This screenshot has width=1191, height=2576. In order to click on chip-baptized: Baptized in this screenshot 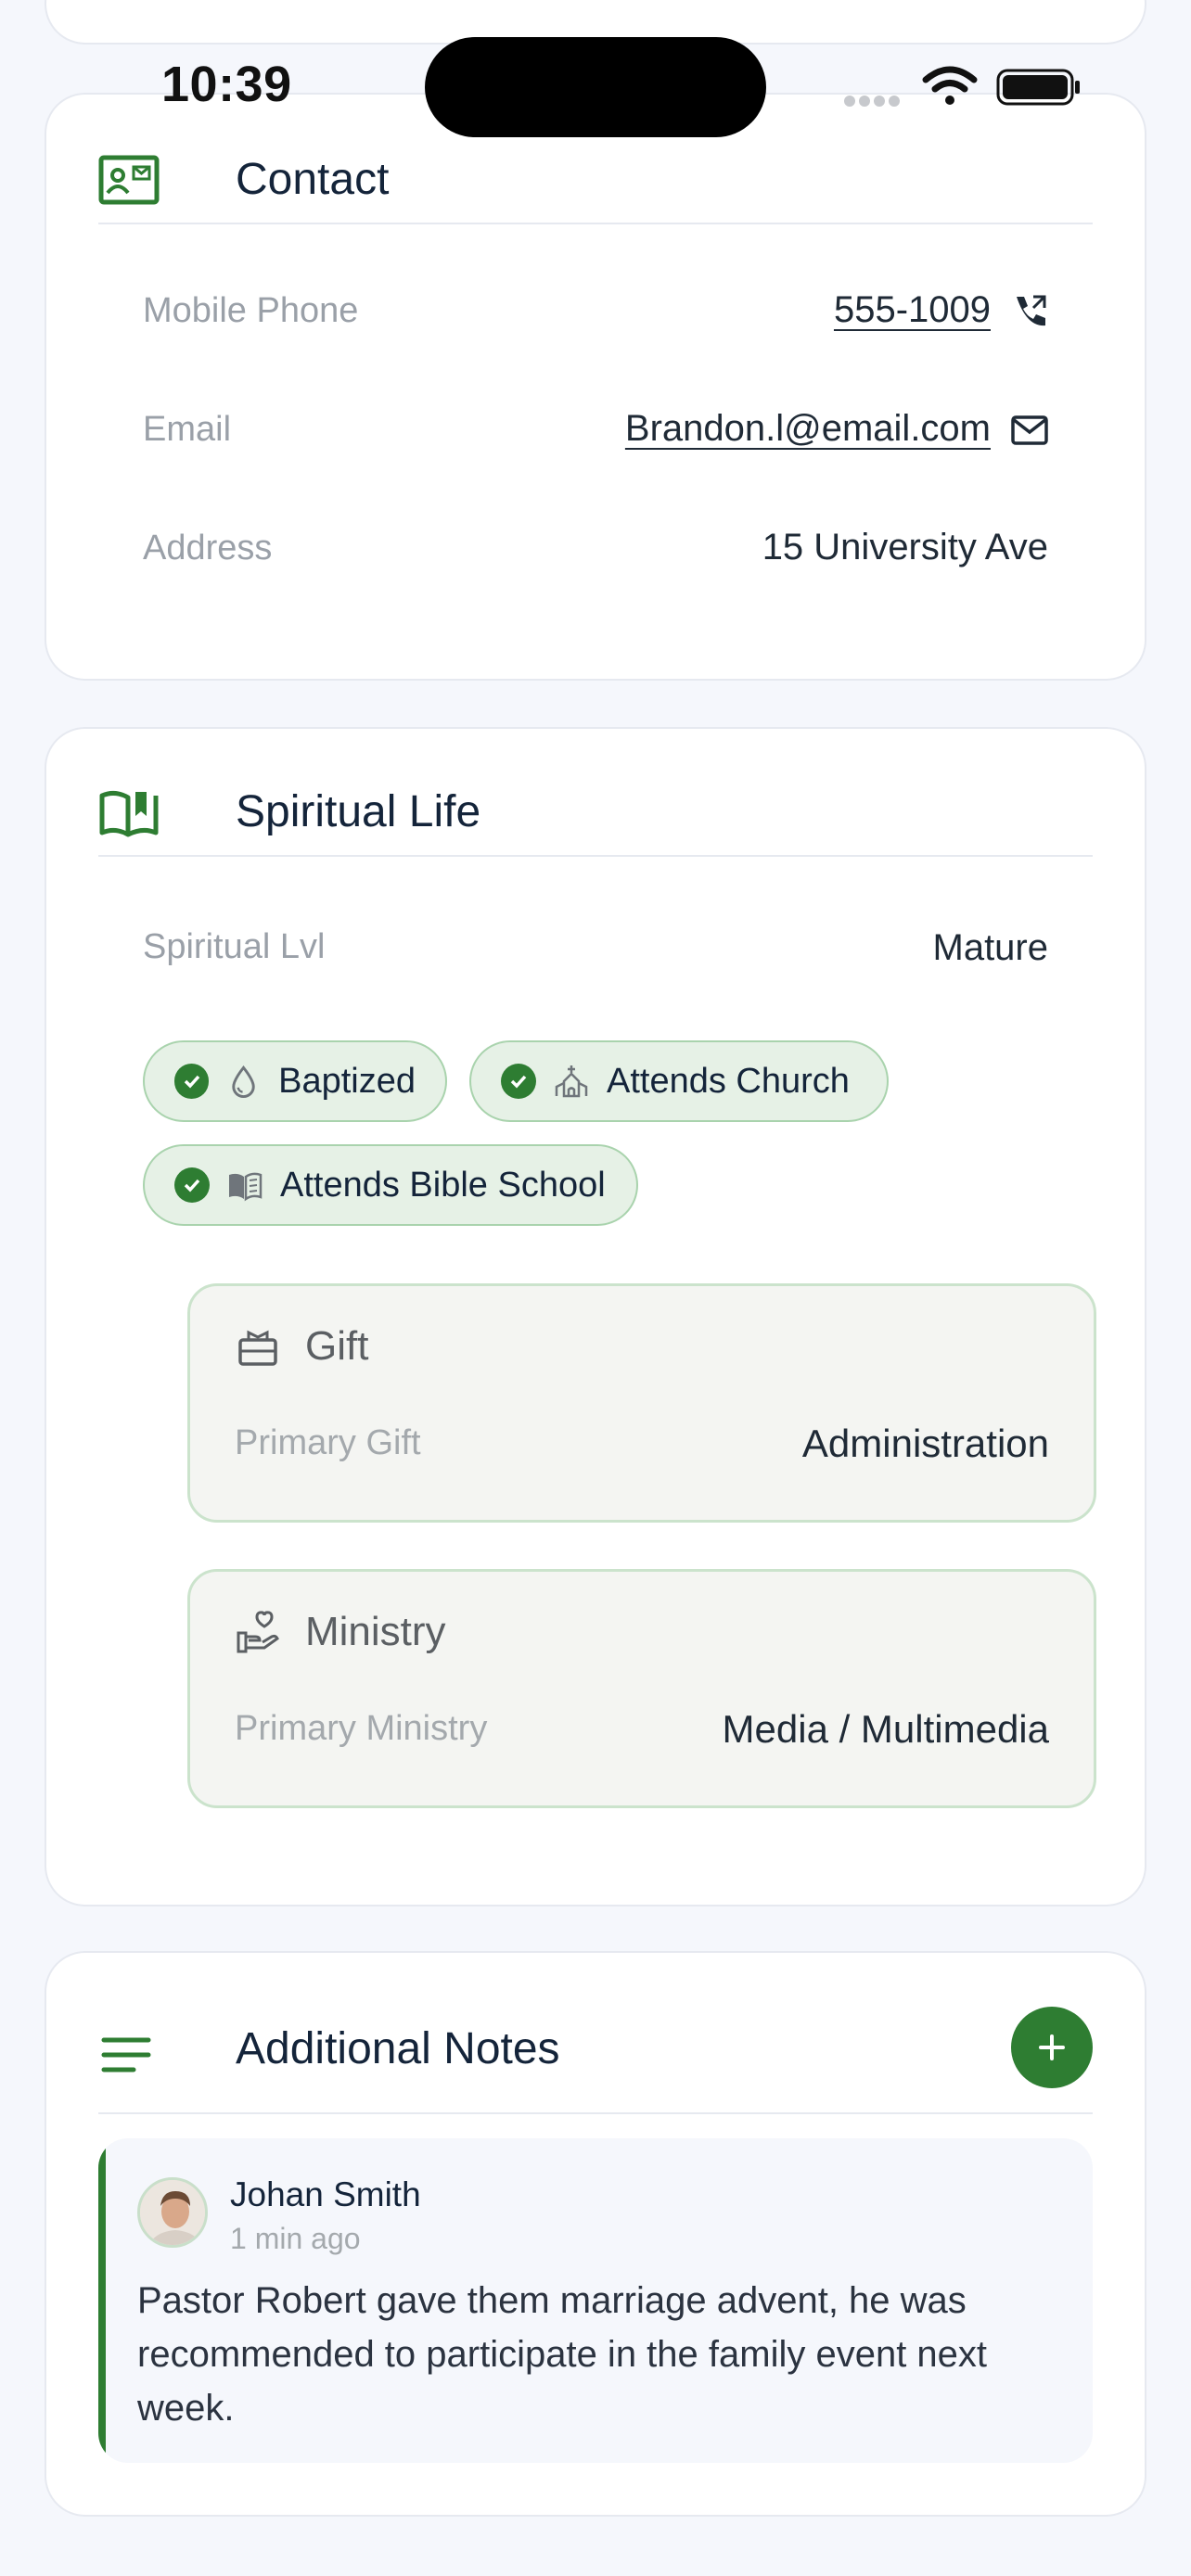, I will do `click(295, 1081)`.